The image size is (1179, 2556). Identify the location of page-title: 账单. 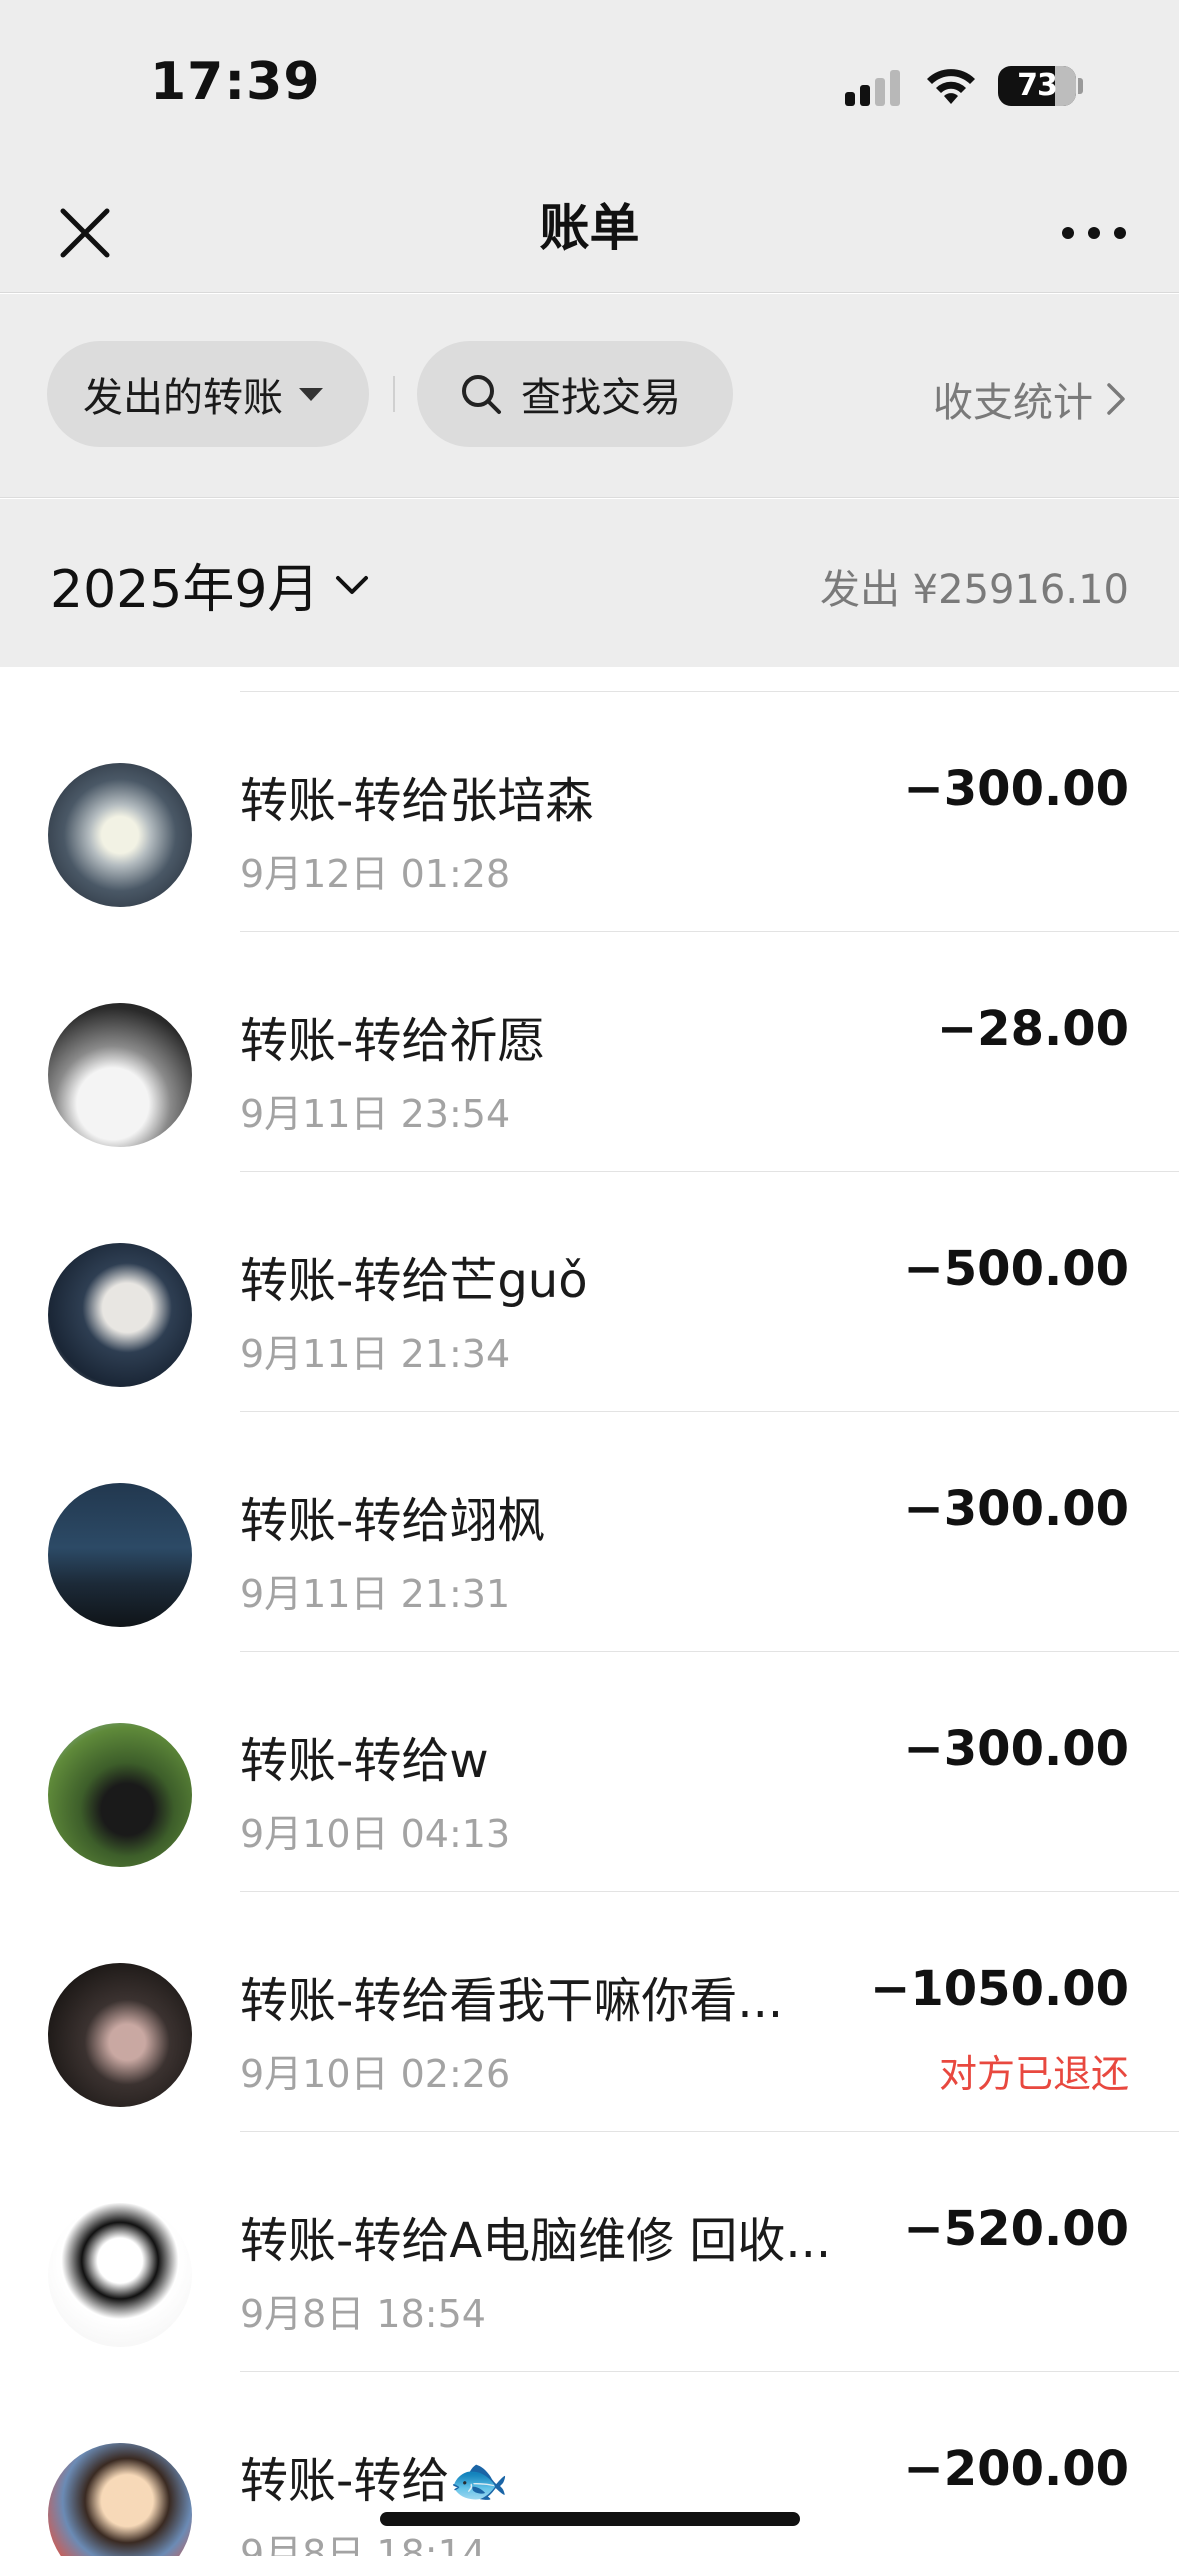
(589, 228).